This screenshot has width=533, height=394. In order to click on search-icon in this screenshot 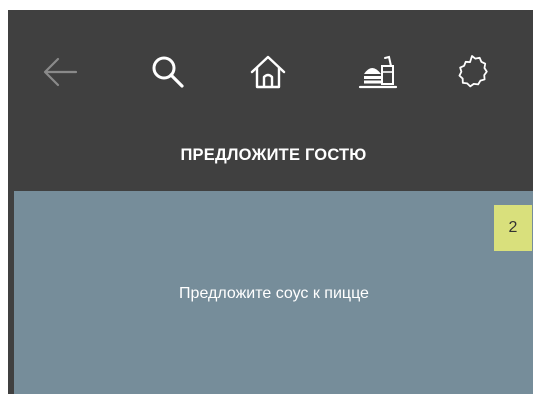, I will do `click(168, 72)`.